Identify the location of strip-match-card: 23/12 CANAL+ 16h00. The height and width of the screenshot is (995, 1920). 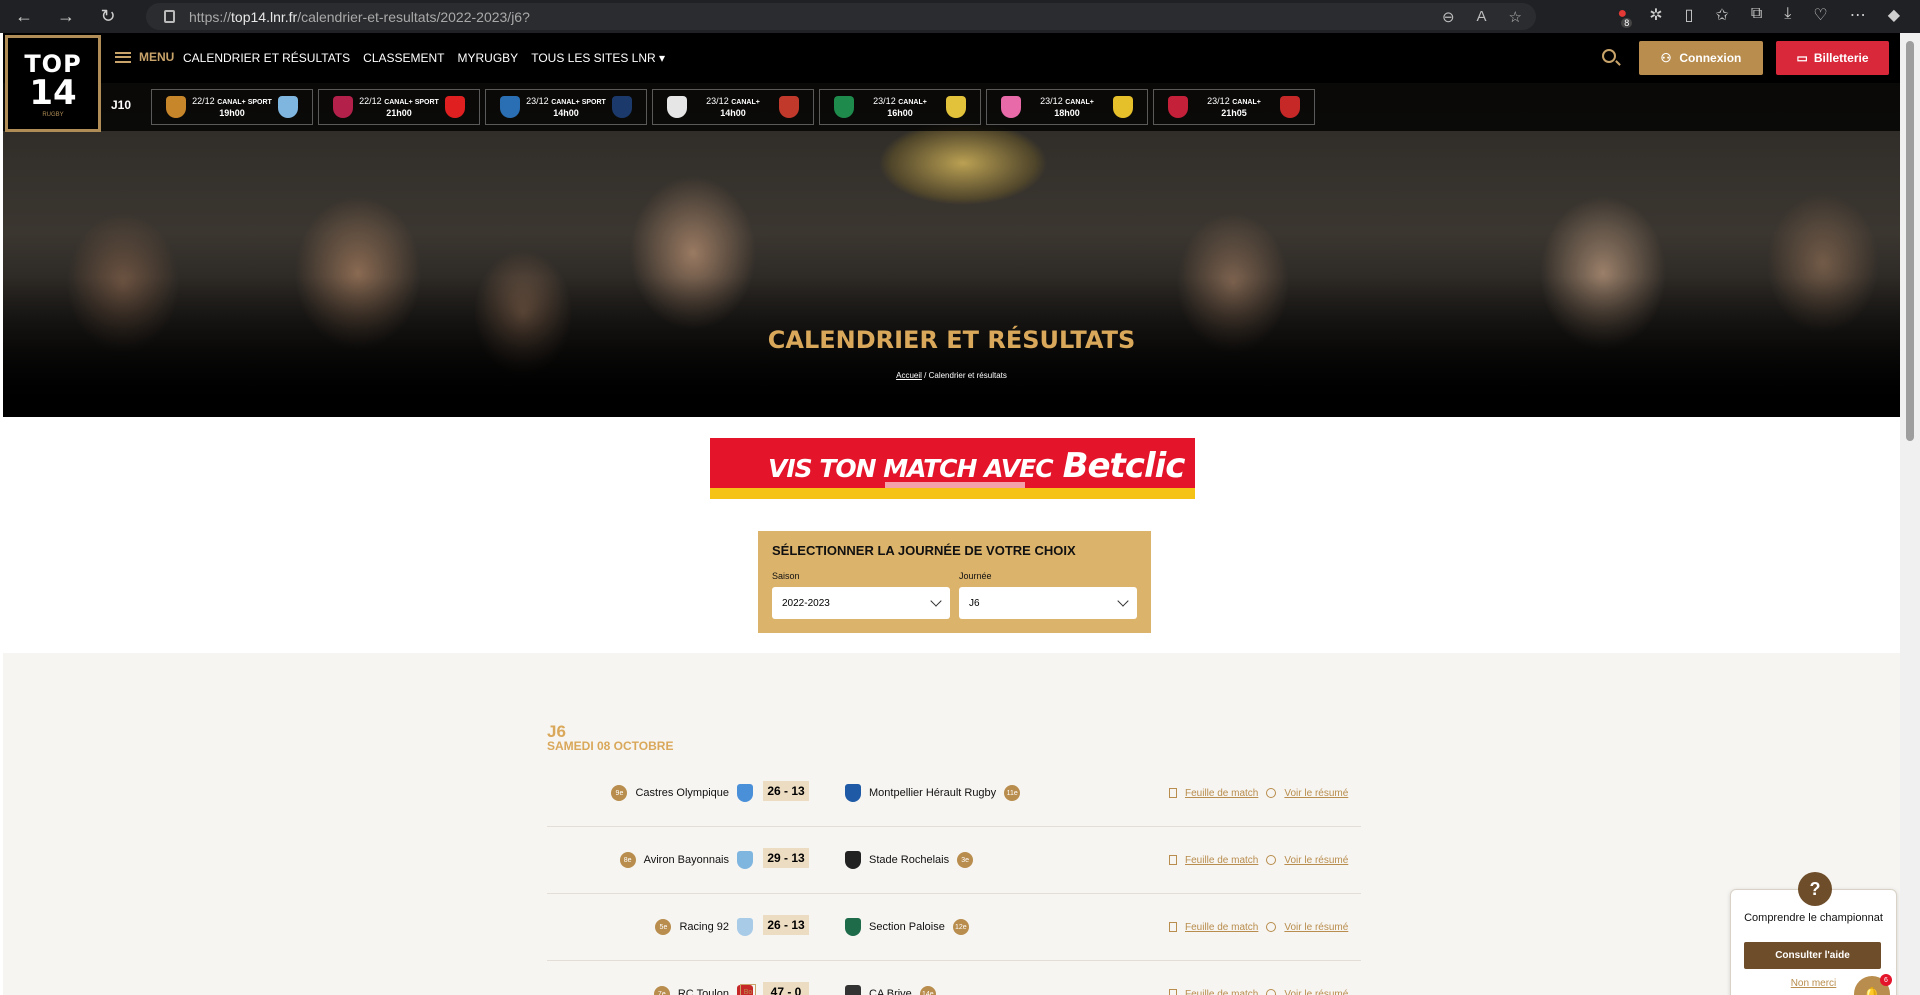
(900, 107).